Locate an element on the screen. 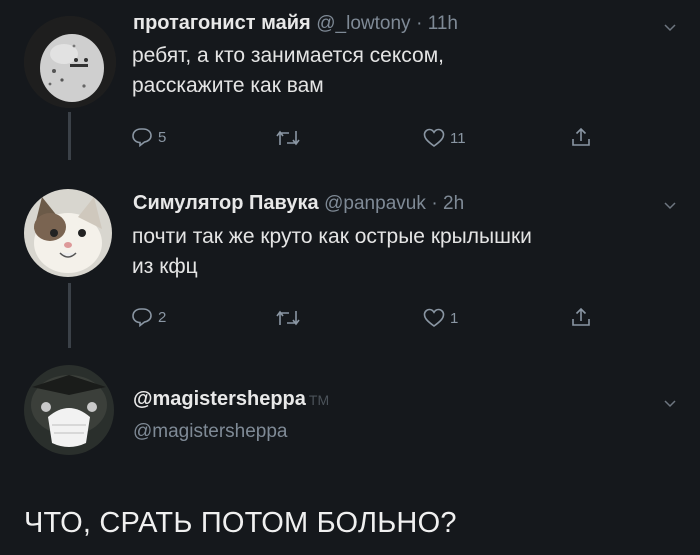 The width and height of the screenshot is (700, 555). profile-handle: @magistersheppa is located at coordinates (210, 431).